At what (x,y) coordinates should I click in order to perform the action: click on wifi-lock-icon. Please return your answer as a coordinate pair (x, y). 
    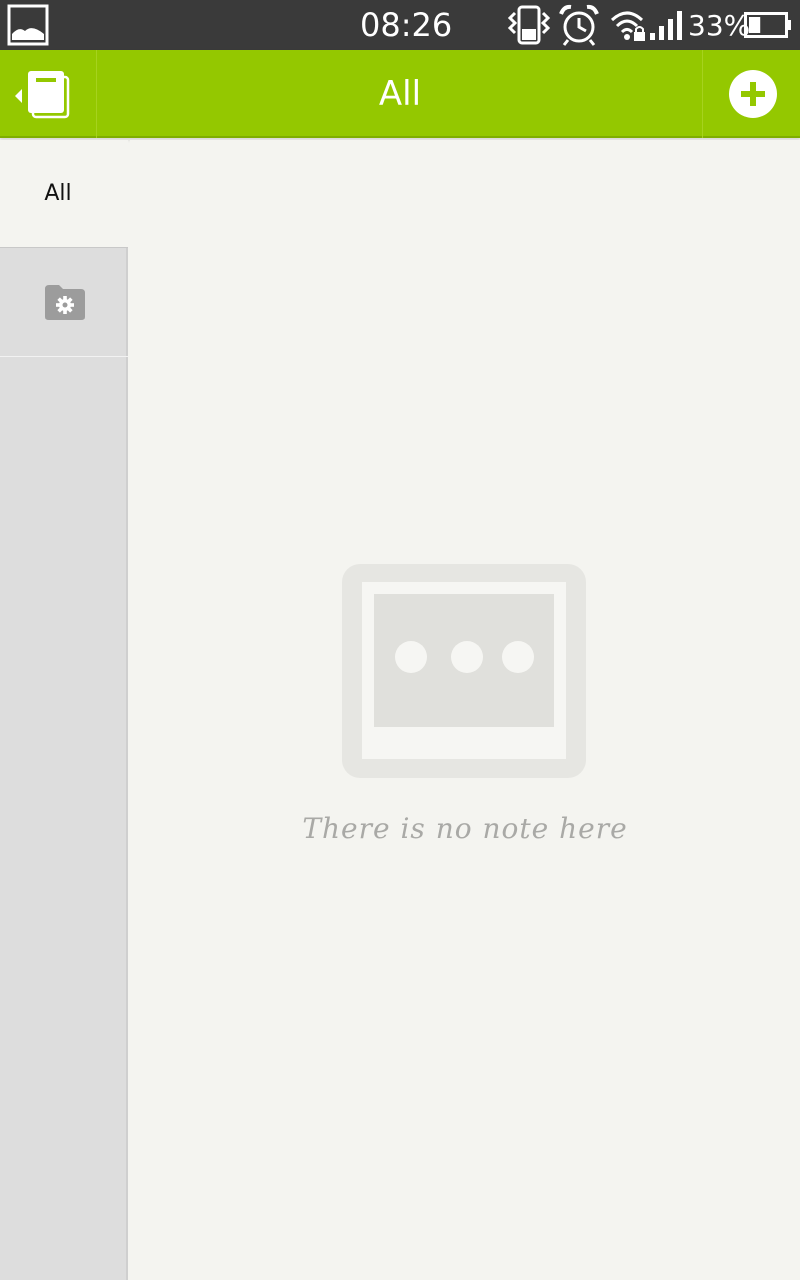
    Looking at the image, I should click on (627, 26).